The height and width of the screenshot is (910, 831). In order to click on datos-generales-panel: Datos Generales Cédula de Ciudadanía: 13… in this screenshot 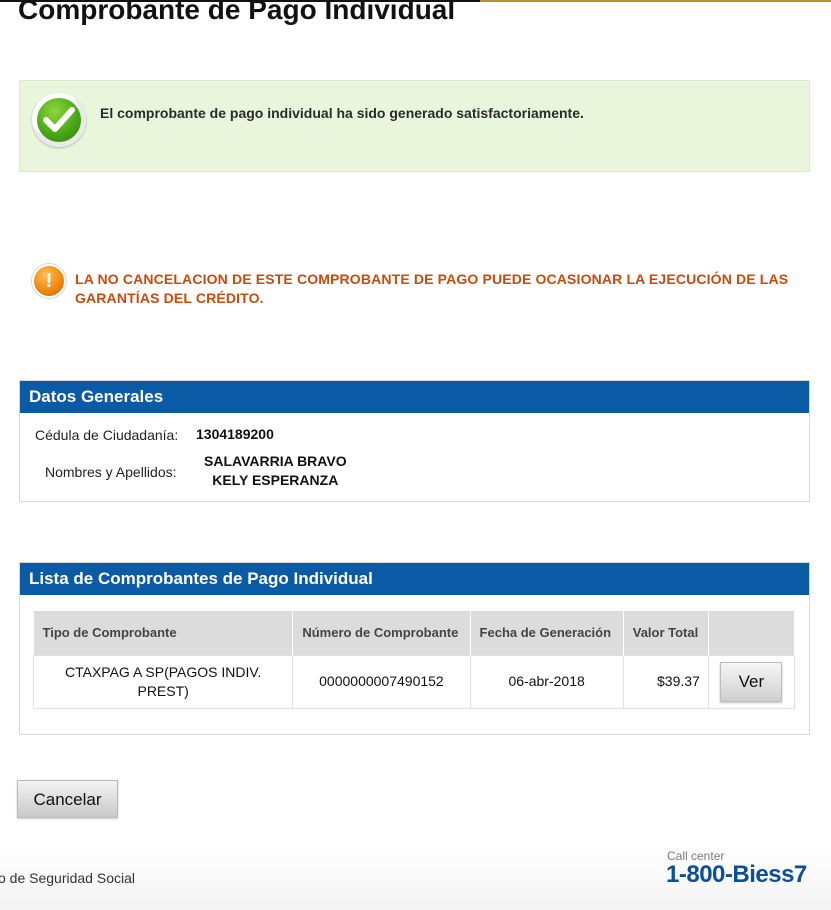, I will do `click(414, 441)`.